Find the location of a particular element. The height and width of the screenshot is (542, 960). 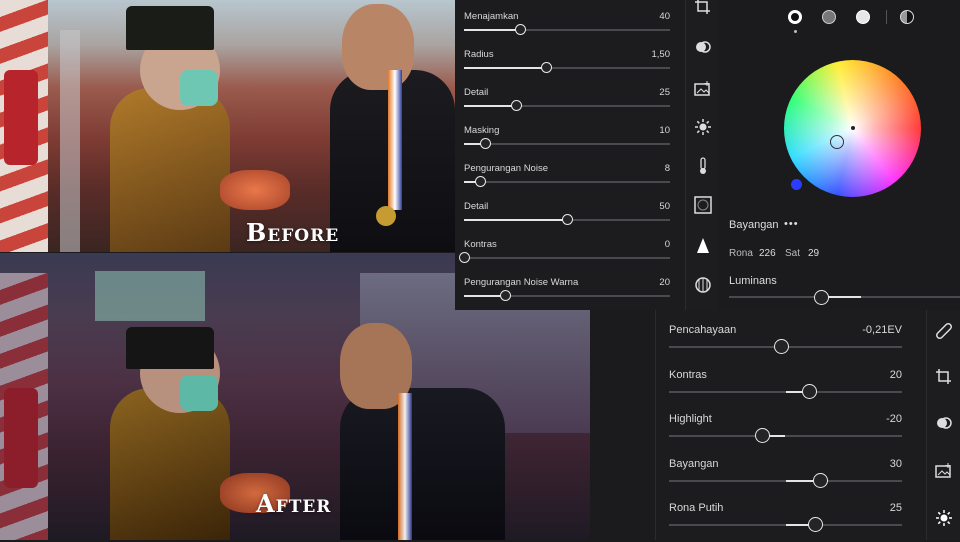

luminance-slider is located at coordinates (844, 297).